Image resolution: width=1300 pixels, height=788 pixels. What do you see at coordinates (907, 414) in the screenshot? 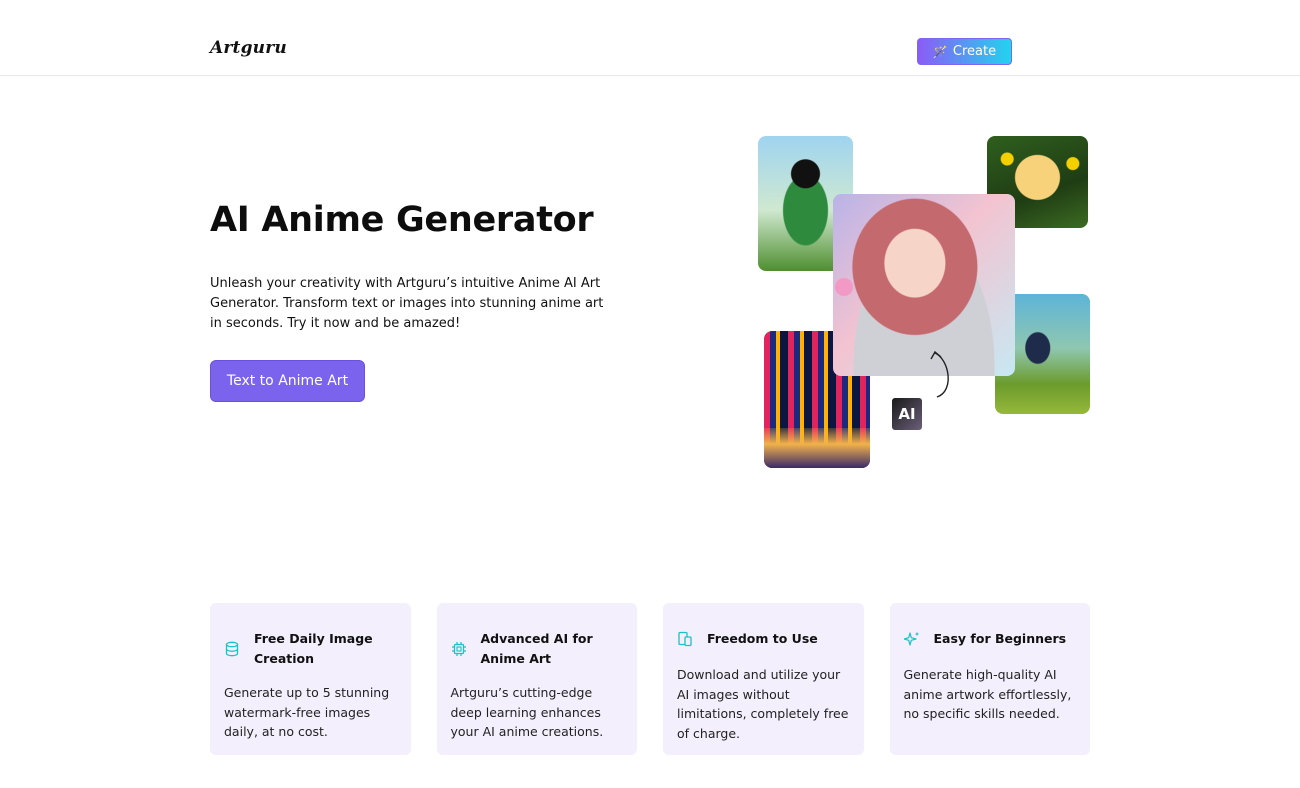
I see `ai-badge: AI` at bounding box center [907, 414].